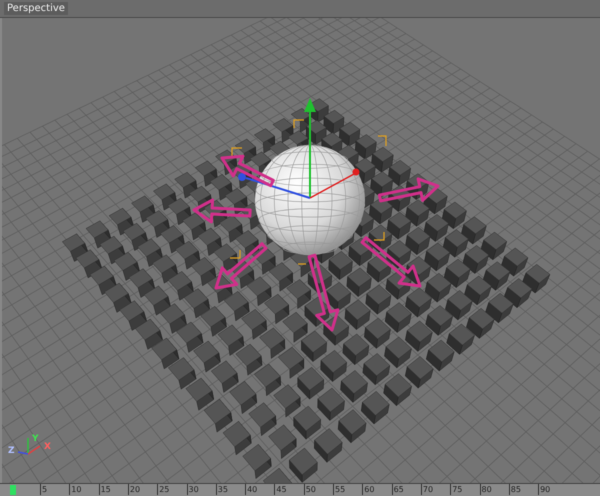 The image size is (600, 496). I want to click on frame-label: 15, so click(104, 490).